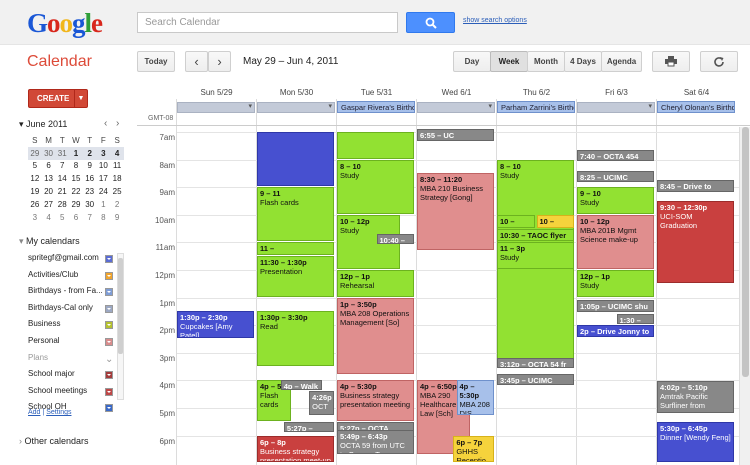  I want to click on calendar-event: 4:26p OCT, so click(321, 403).